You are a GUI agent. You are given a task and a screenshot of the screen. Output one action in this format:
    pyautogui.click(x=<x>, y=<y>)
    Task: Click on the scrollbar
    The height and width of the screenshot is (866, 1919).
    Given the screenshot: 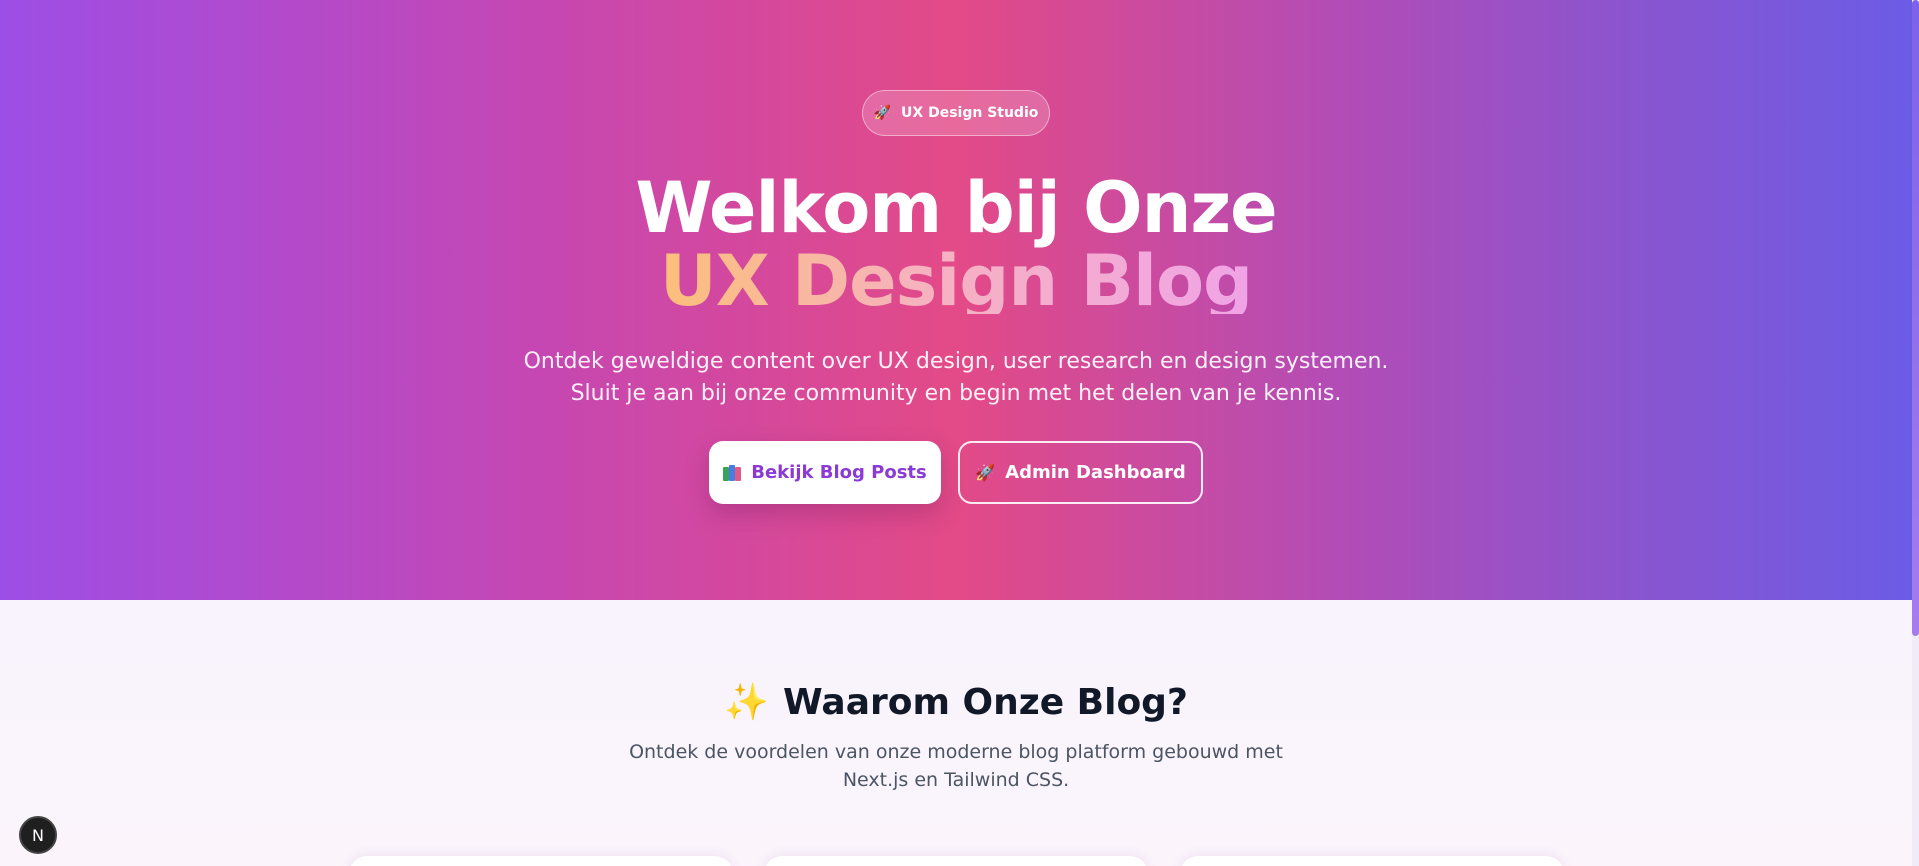 What is the action you would take?
    pyautogui.click(x=1915, y=433)
    